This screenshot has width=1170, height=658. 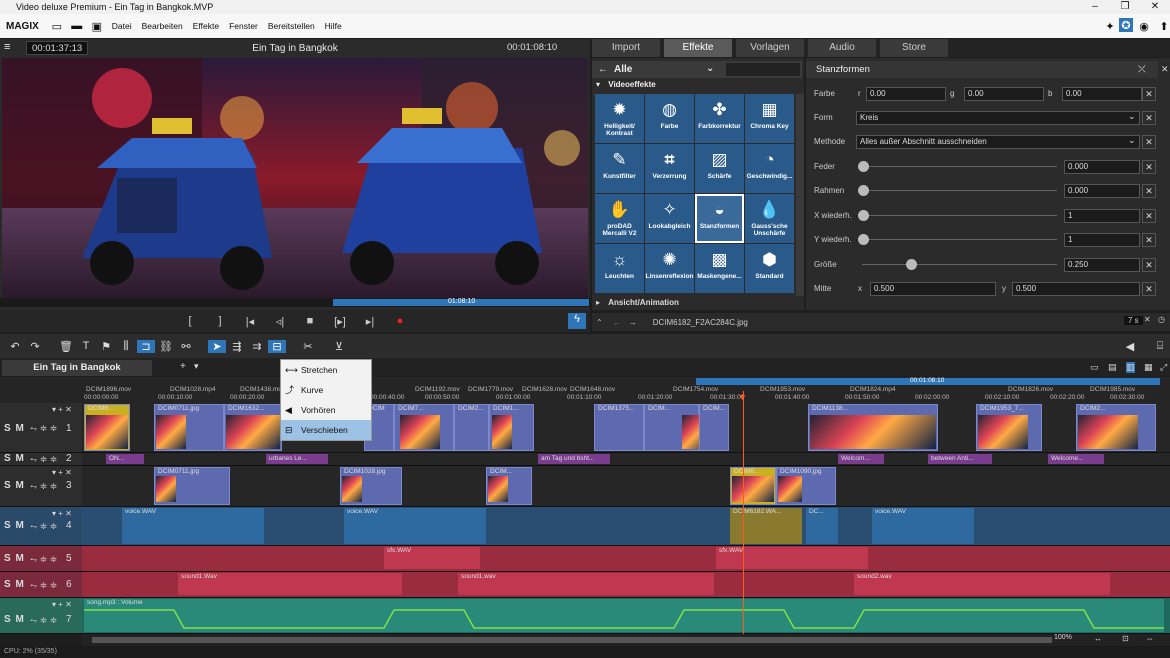 What do you see at coordinates (291, 26) in the screenshot?
I see `menu-bereitstellen: Bereitstellen` at bounding box center [291, 26].